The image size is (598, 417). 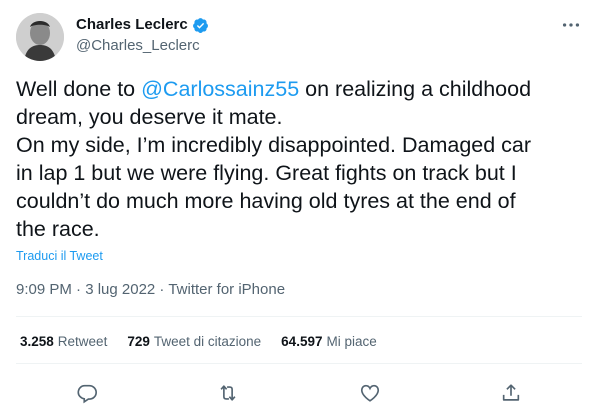 I want to click on avatar, so click(x=40, y=37).